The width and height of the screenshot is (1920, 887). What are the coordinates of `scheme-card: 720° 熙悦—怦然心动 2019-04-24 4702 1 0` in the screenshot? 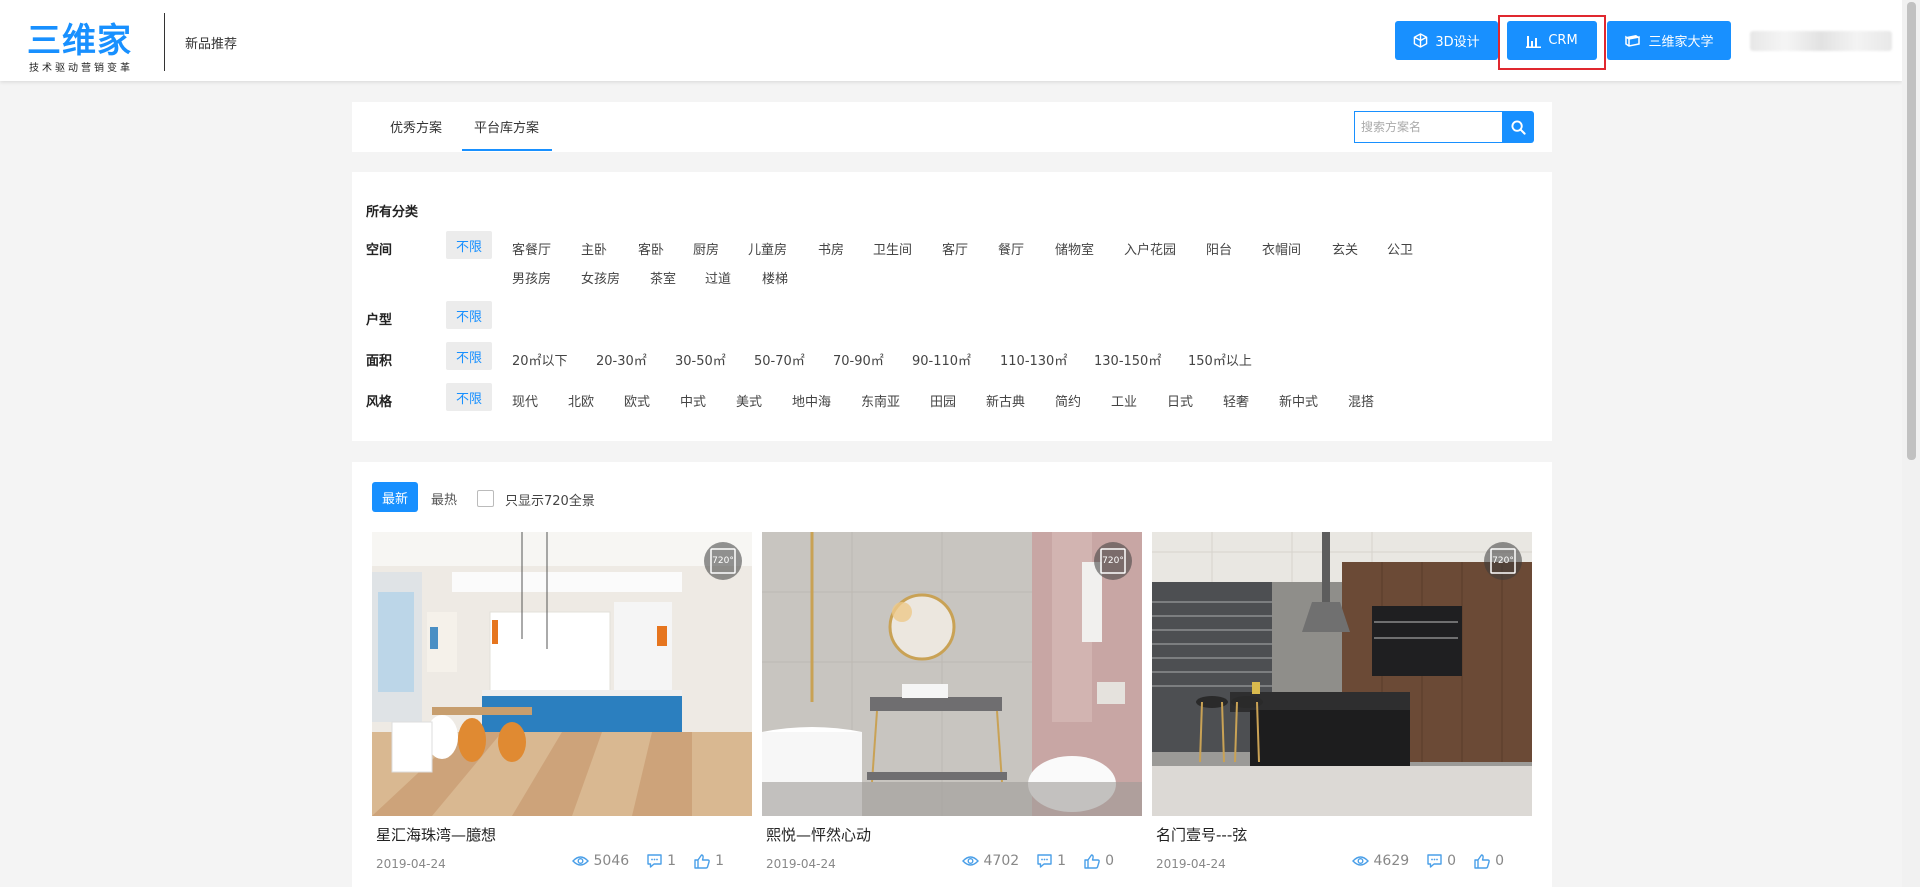 It's located at (952, 709).